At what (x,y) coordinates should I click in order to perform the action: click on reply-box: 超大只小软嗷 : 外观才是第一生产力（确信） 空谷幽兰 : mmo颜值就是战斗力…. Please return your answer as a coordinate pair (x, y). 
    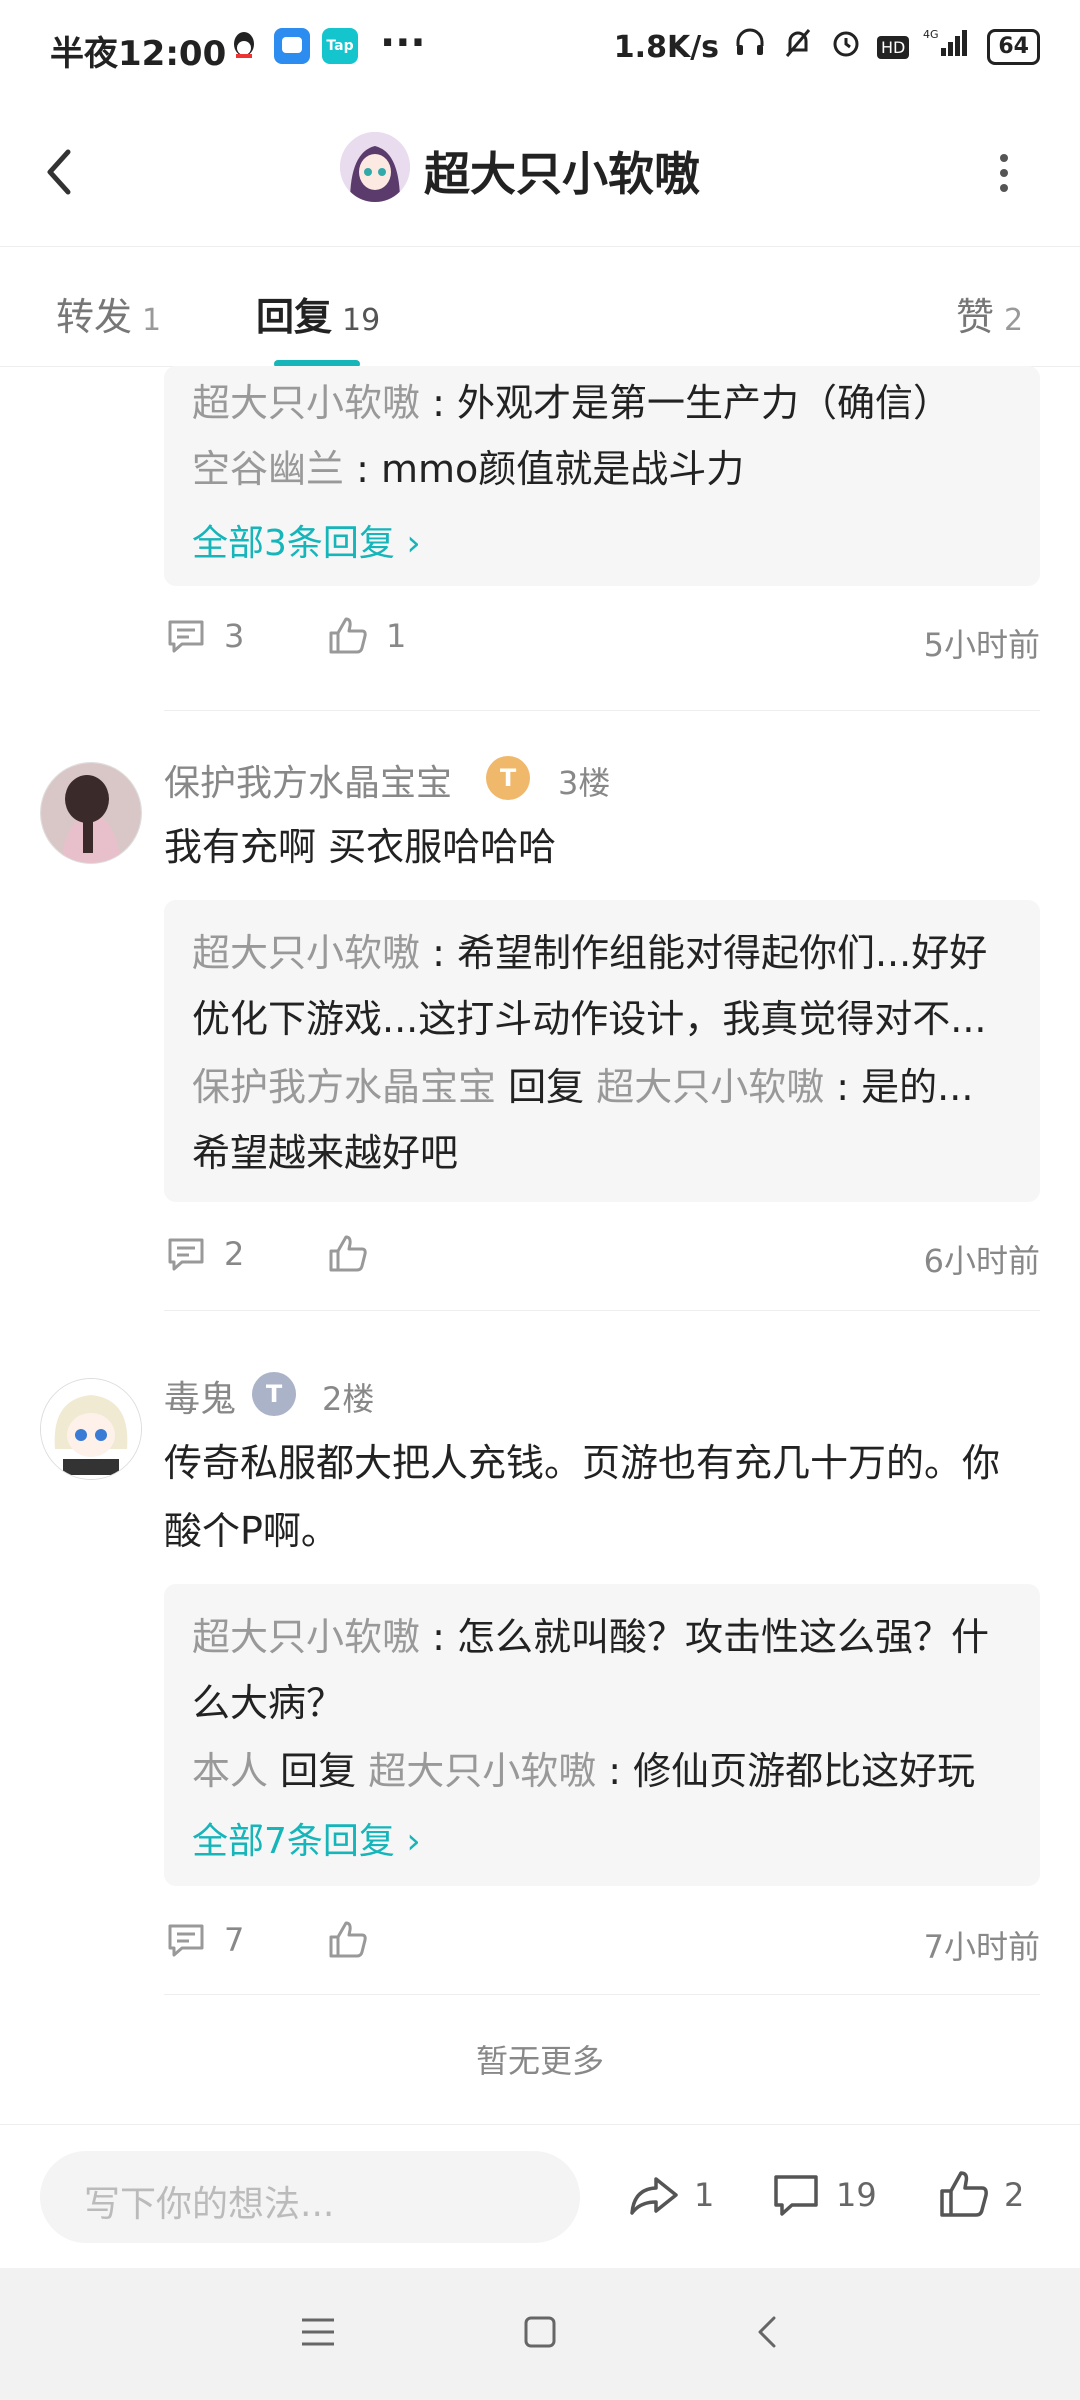
    Looking at the image, I should click on (602, 476).